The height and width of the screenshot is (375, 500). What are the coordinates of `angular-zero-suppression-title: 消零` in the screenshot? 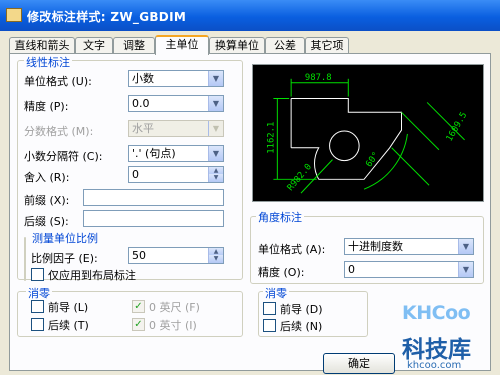 It's located at (276, 293).